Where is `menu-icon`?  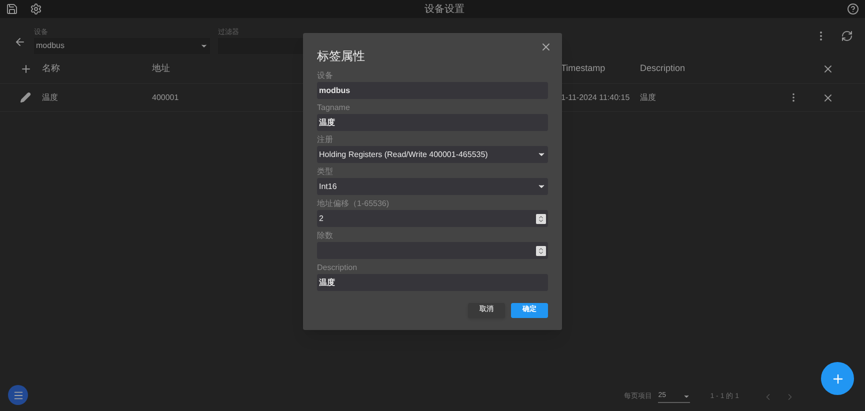 menu-icon is located at coordinates (18, 395).